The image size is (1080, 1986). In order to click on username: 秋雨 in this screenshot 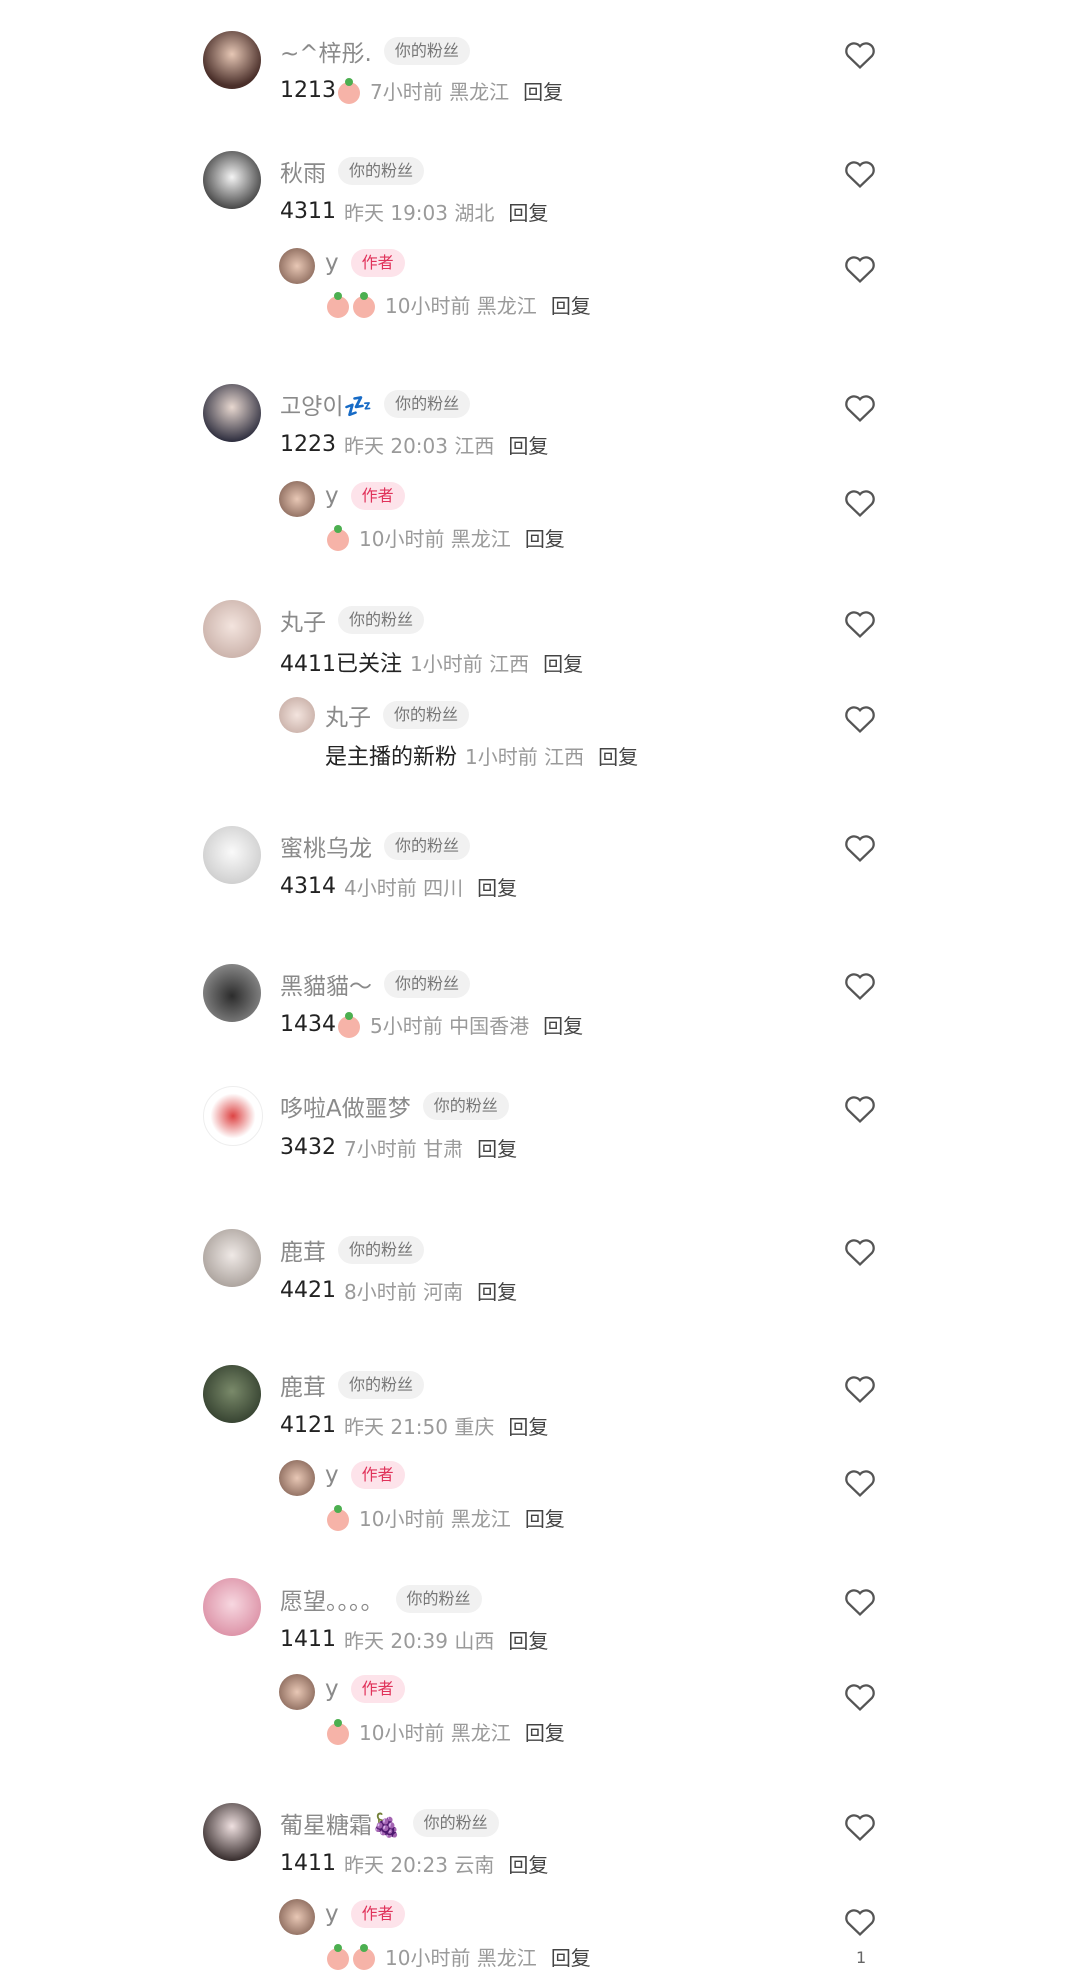, I will do `click(303, 171)`.